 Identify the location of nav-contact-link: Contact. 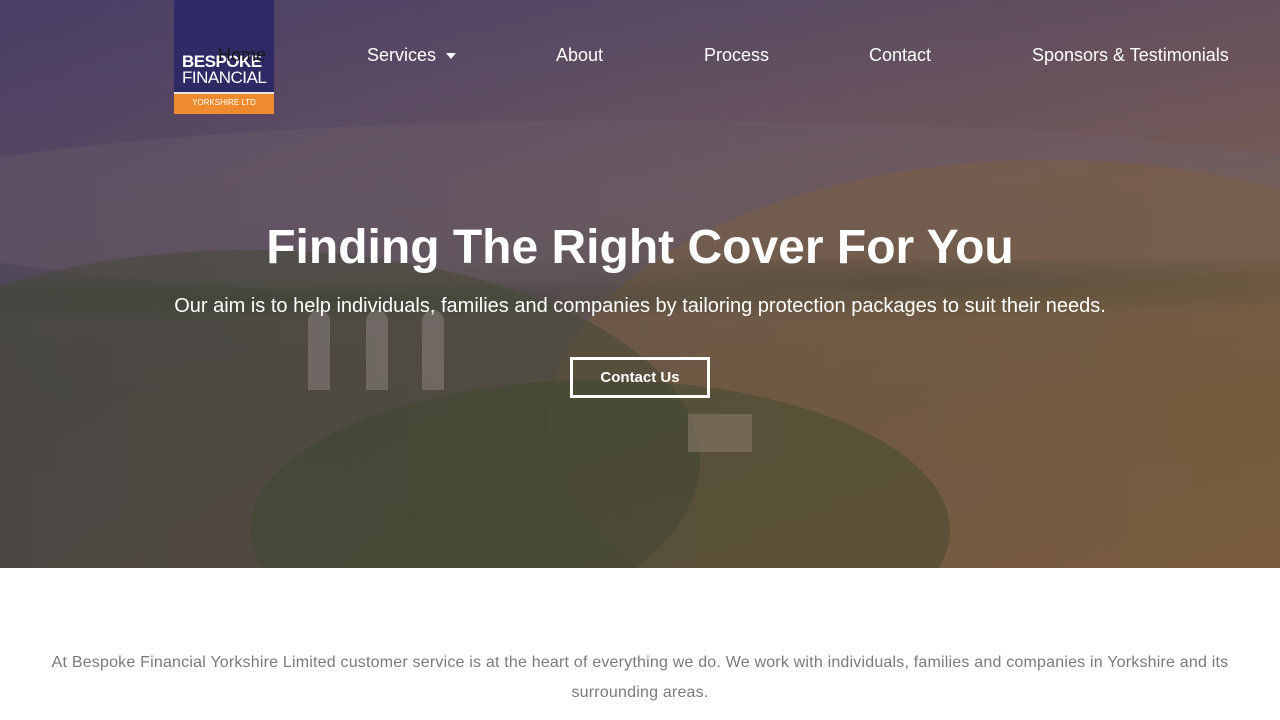
(900, 55).